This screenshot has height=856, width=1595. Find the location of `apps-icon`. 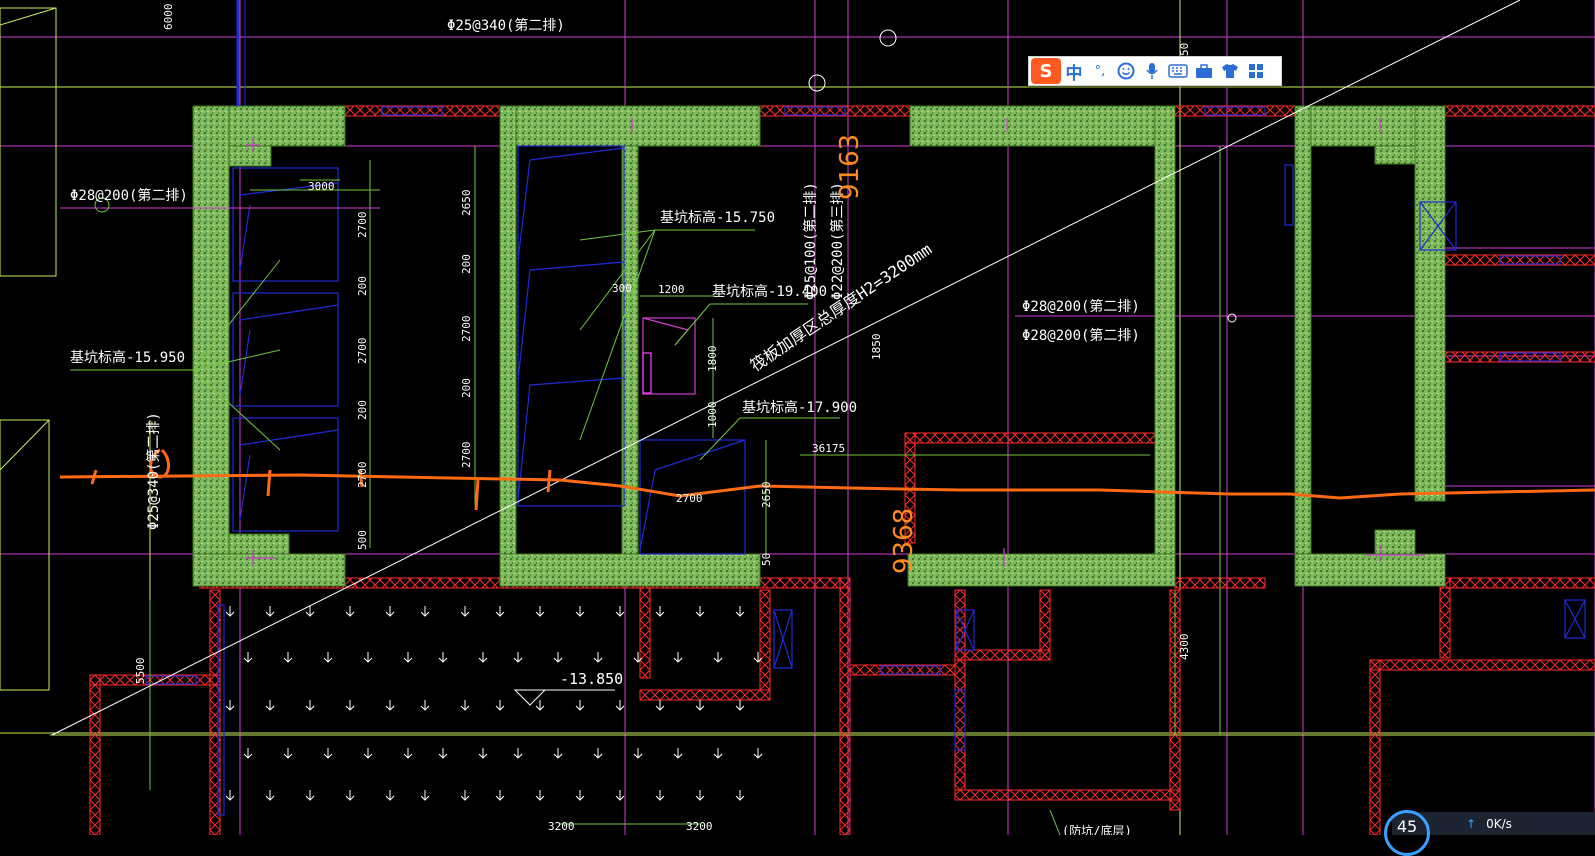

apps-icon is located at coordinates (1256, 71).